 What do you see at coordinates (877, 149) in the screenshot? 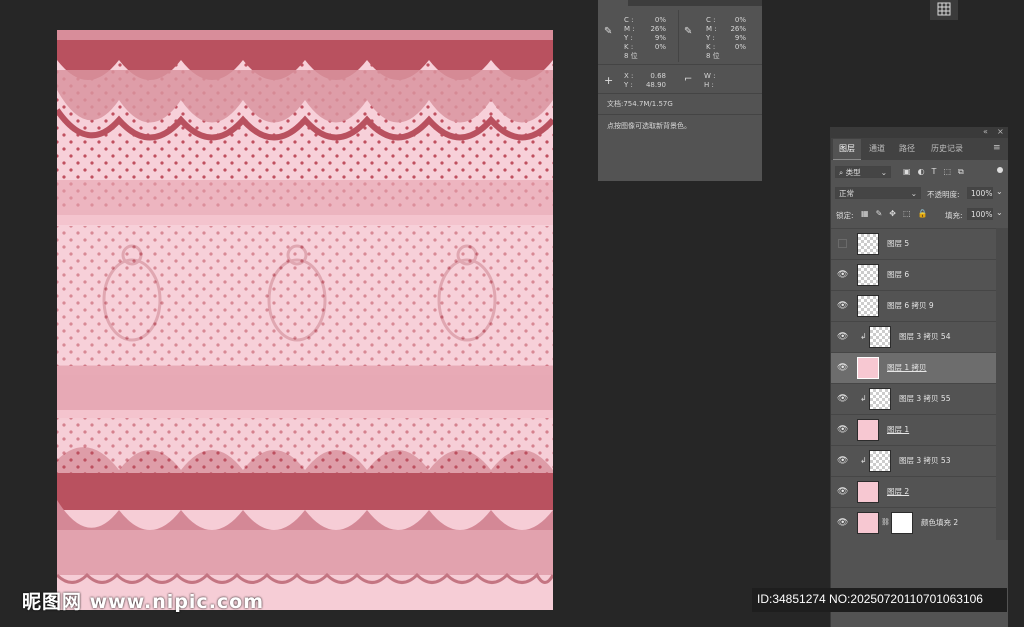
I see `tab-channels: 通道` at bounding box center [877, 149].